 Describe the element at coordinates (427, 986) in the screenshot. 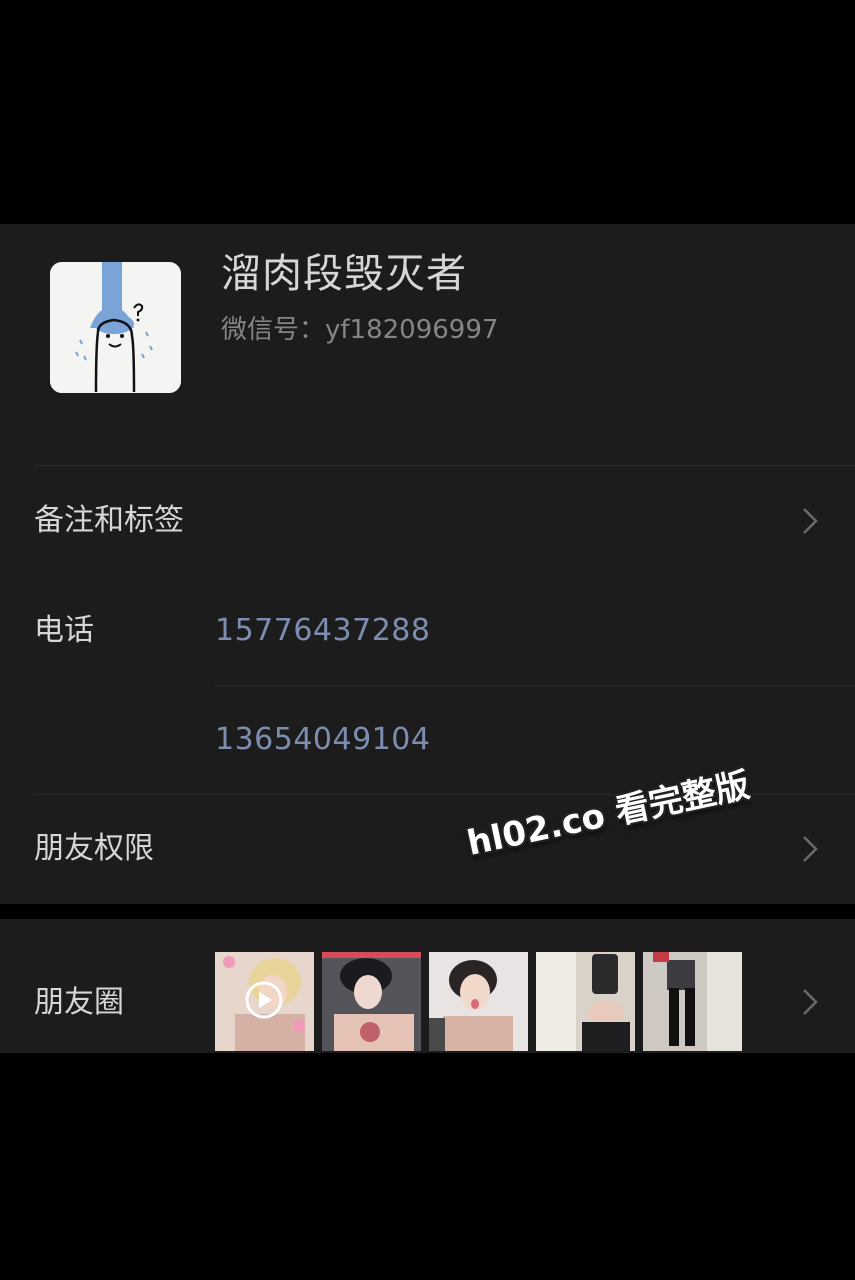

I see `moments-panel: 朋友圈` at that location.